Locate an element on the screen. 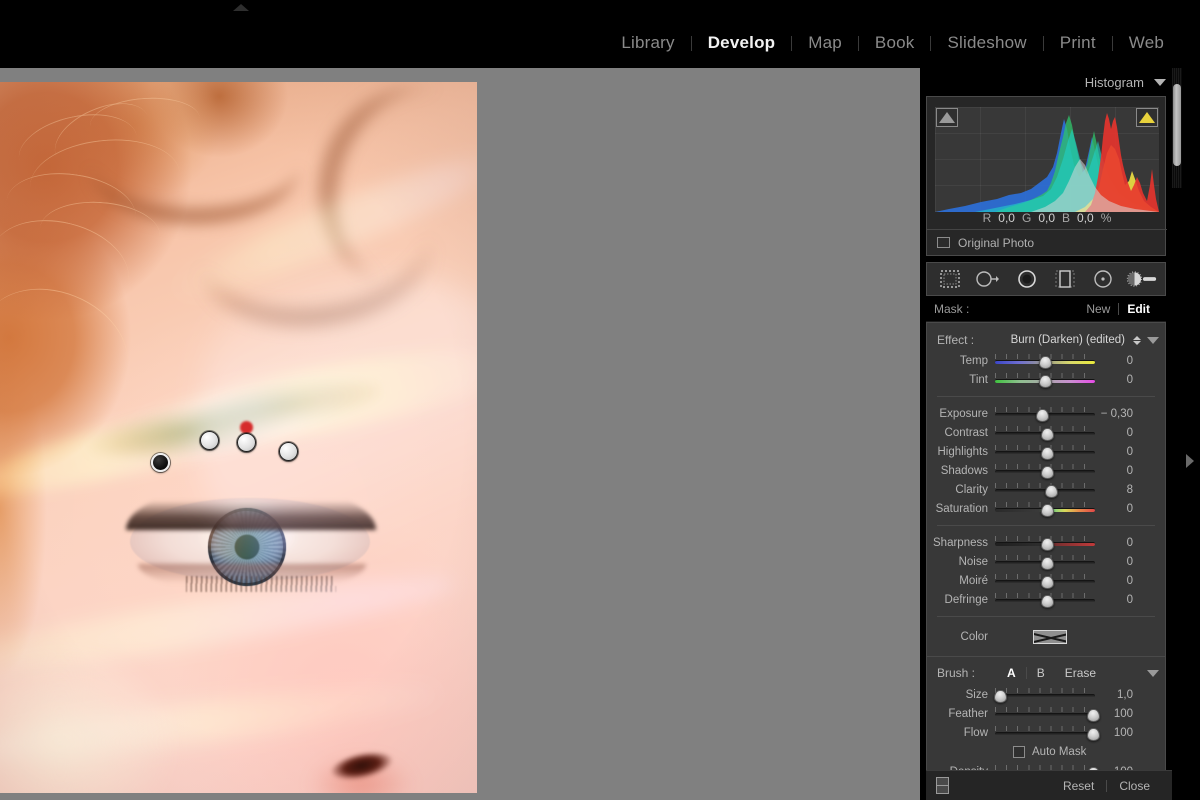 This screenshot has width=1200, height=800. slider-shadows-track is located at coordinates (1045, 471).